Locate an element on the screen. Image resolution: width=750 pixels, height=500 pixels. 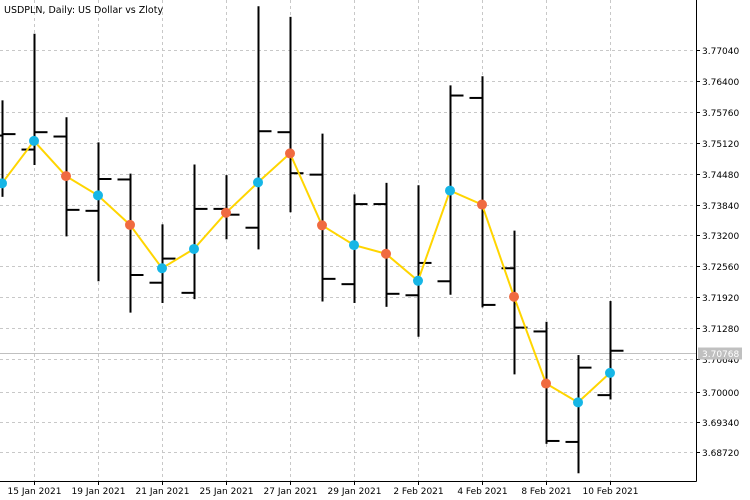
y-tick-label: 3.77040 is located at coordinates (720, 52).